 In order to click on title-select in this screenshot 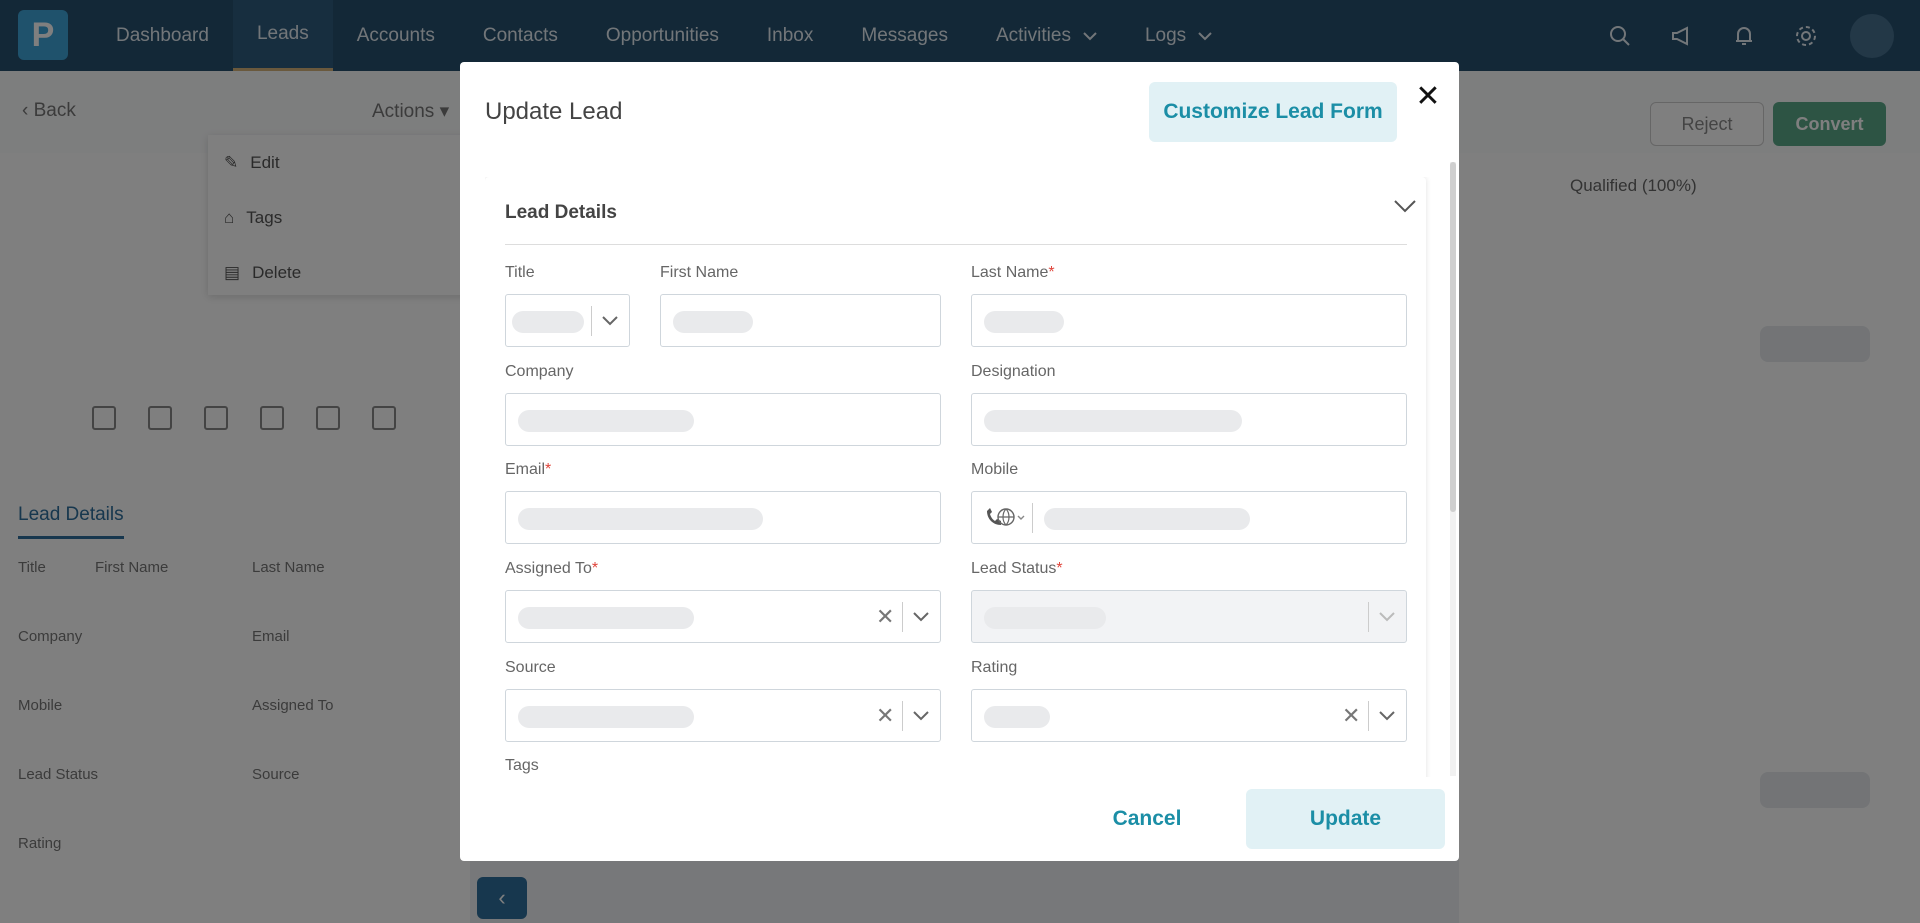, I will do `click(567, 320)`.